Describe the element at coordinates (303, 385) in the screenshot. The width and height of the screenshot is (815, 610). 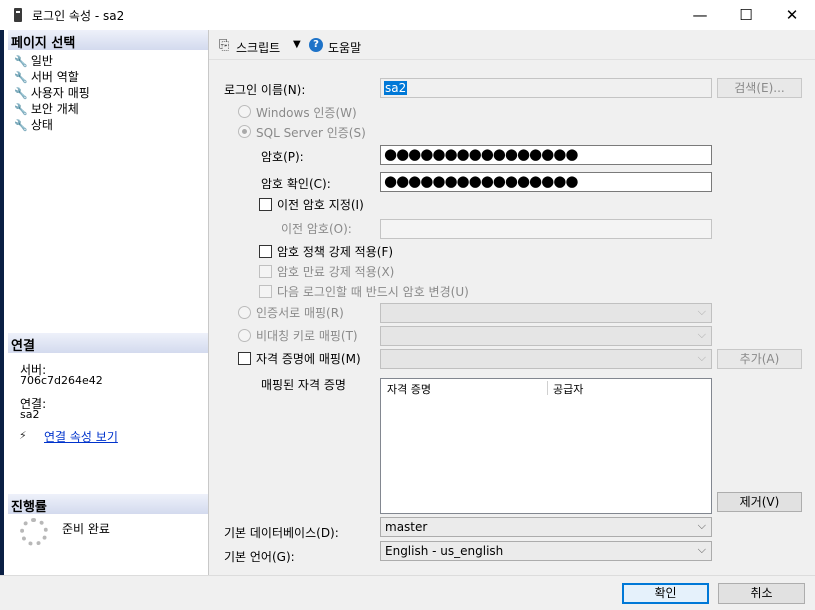
I see `mapped-credentials-label: 매핑된 자격 증명` at that location.